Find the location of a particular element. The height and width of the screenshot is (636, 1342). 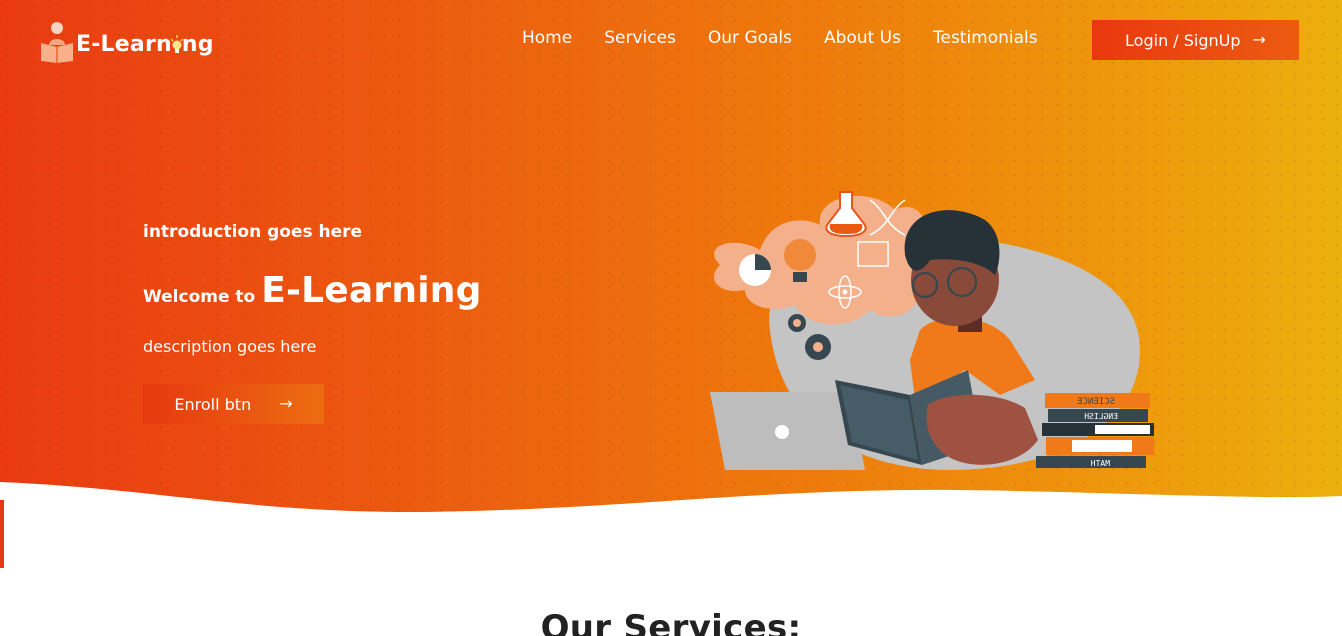

student-reading-illustration: SCIENCE ENGLISH MATH is located at coordinates (932, 330).